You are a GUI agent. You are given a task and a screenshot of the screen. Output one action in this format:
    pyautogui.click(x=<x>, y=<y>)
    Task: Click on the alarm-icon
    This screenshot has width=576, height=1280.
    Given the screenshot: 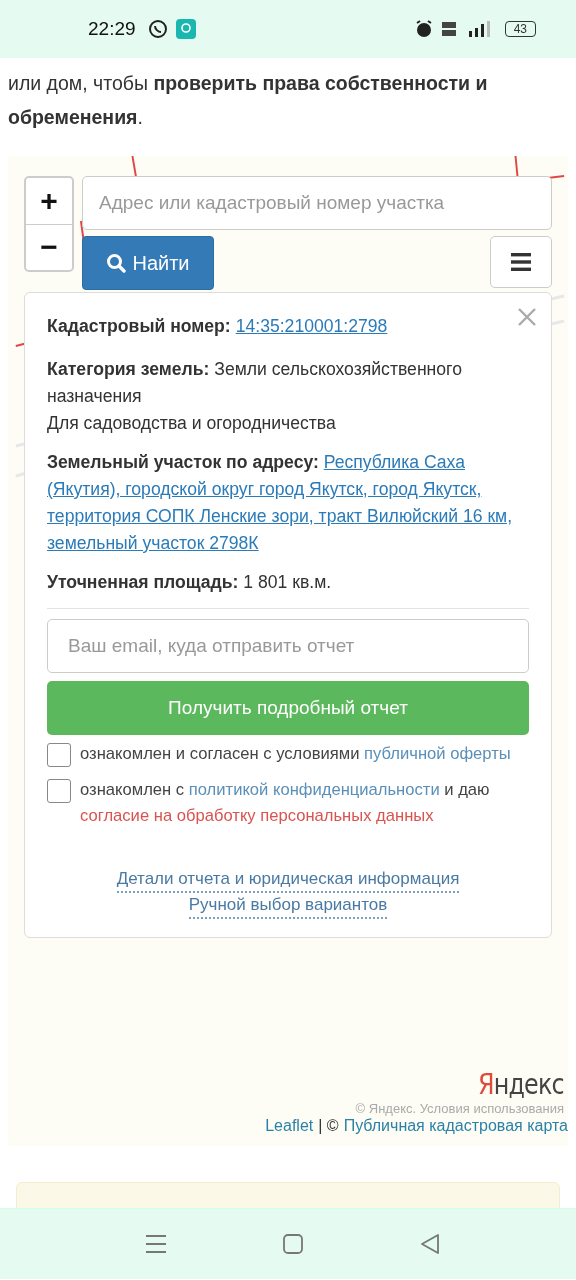 What is the action you would take?
    pyautogui.click(x=423, y=29)
    